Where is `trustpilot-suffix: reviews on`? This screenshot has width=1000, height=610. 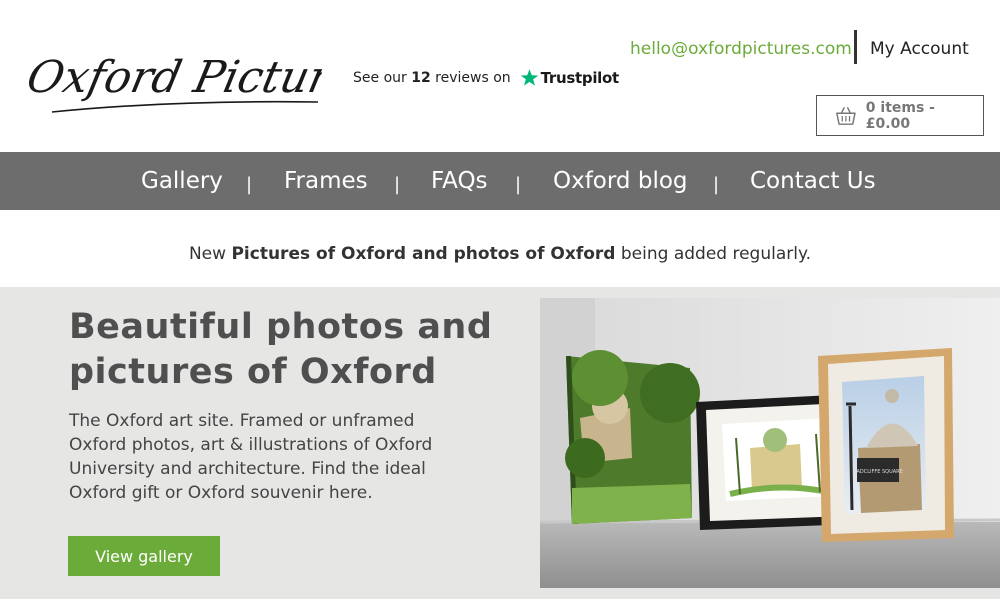
trustpilot-suffix: reviews on is located at coordinates (473, 77).